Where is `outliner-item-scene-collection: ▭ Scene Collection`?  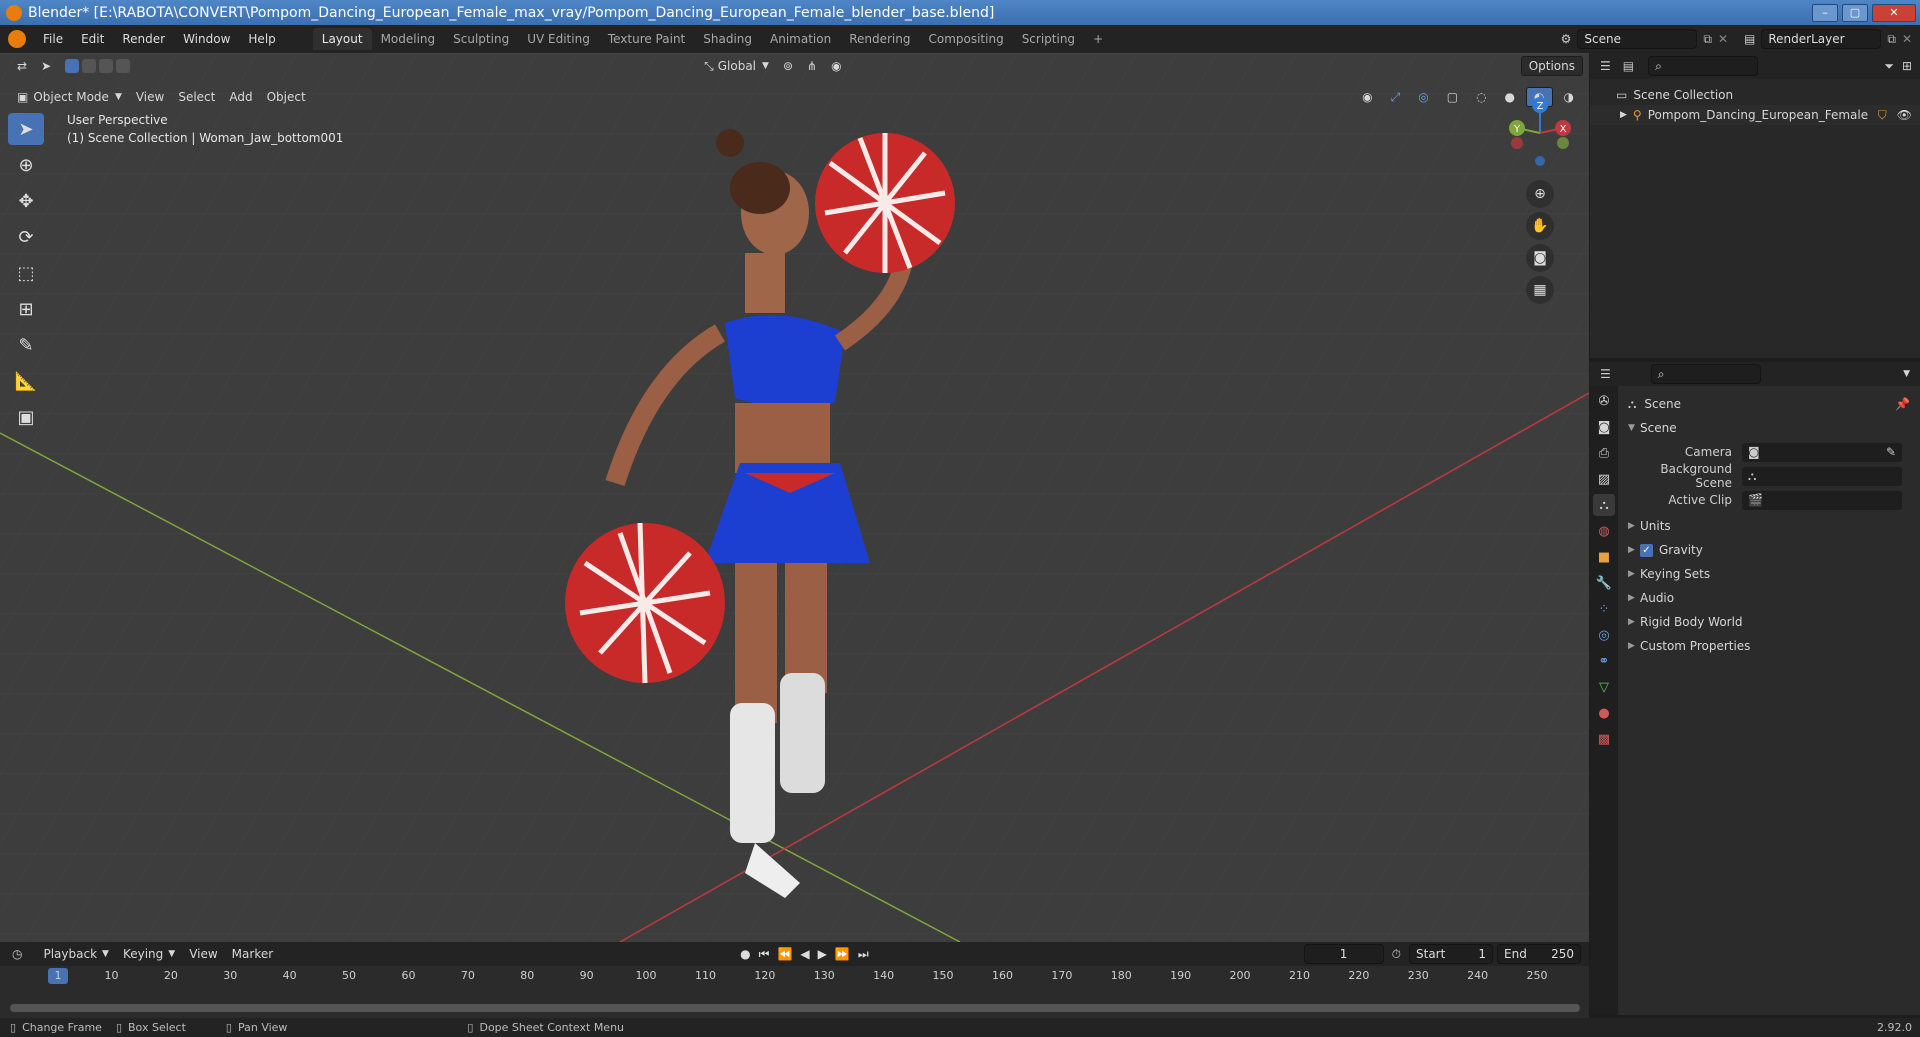 outliner-item-scene-collection: ▭ Scene Collection is located at coordinates (1755, 95).